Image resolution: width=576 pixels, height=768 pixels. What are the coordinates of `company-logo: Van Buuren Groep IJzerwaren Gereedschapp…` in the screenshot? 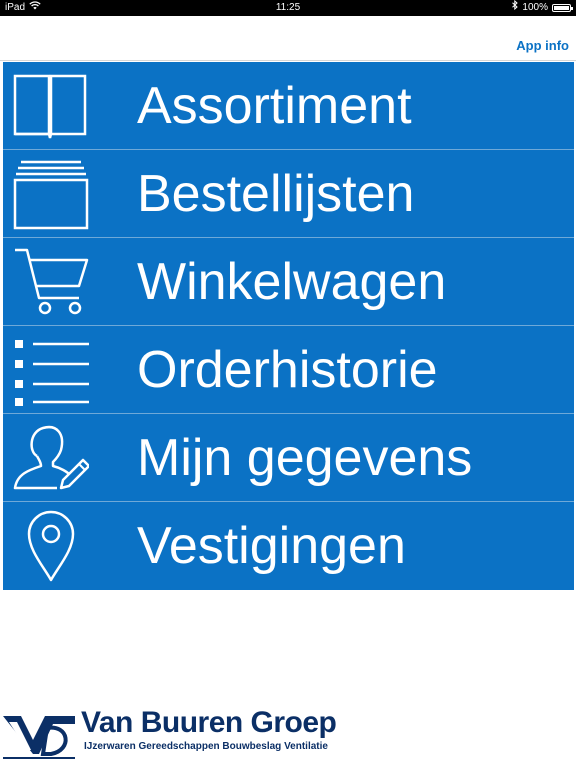 It's located at (170, 734).